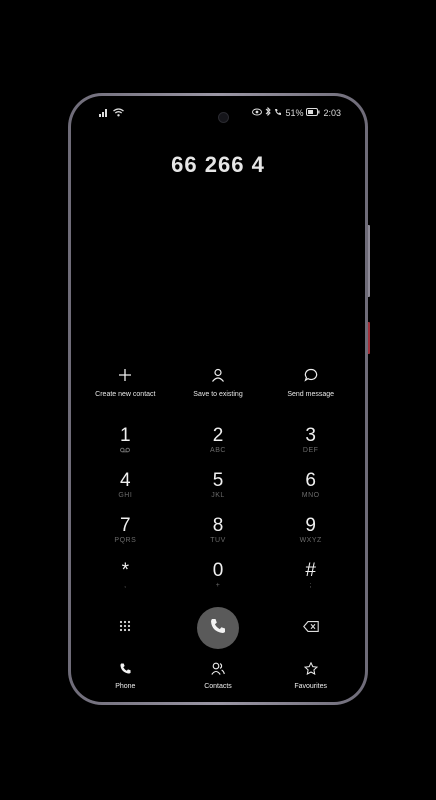 This screenshot has height=800, width=436. I want to click on wifi-icon, so click(118, 113).